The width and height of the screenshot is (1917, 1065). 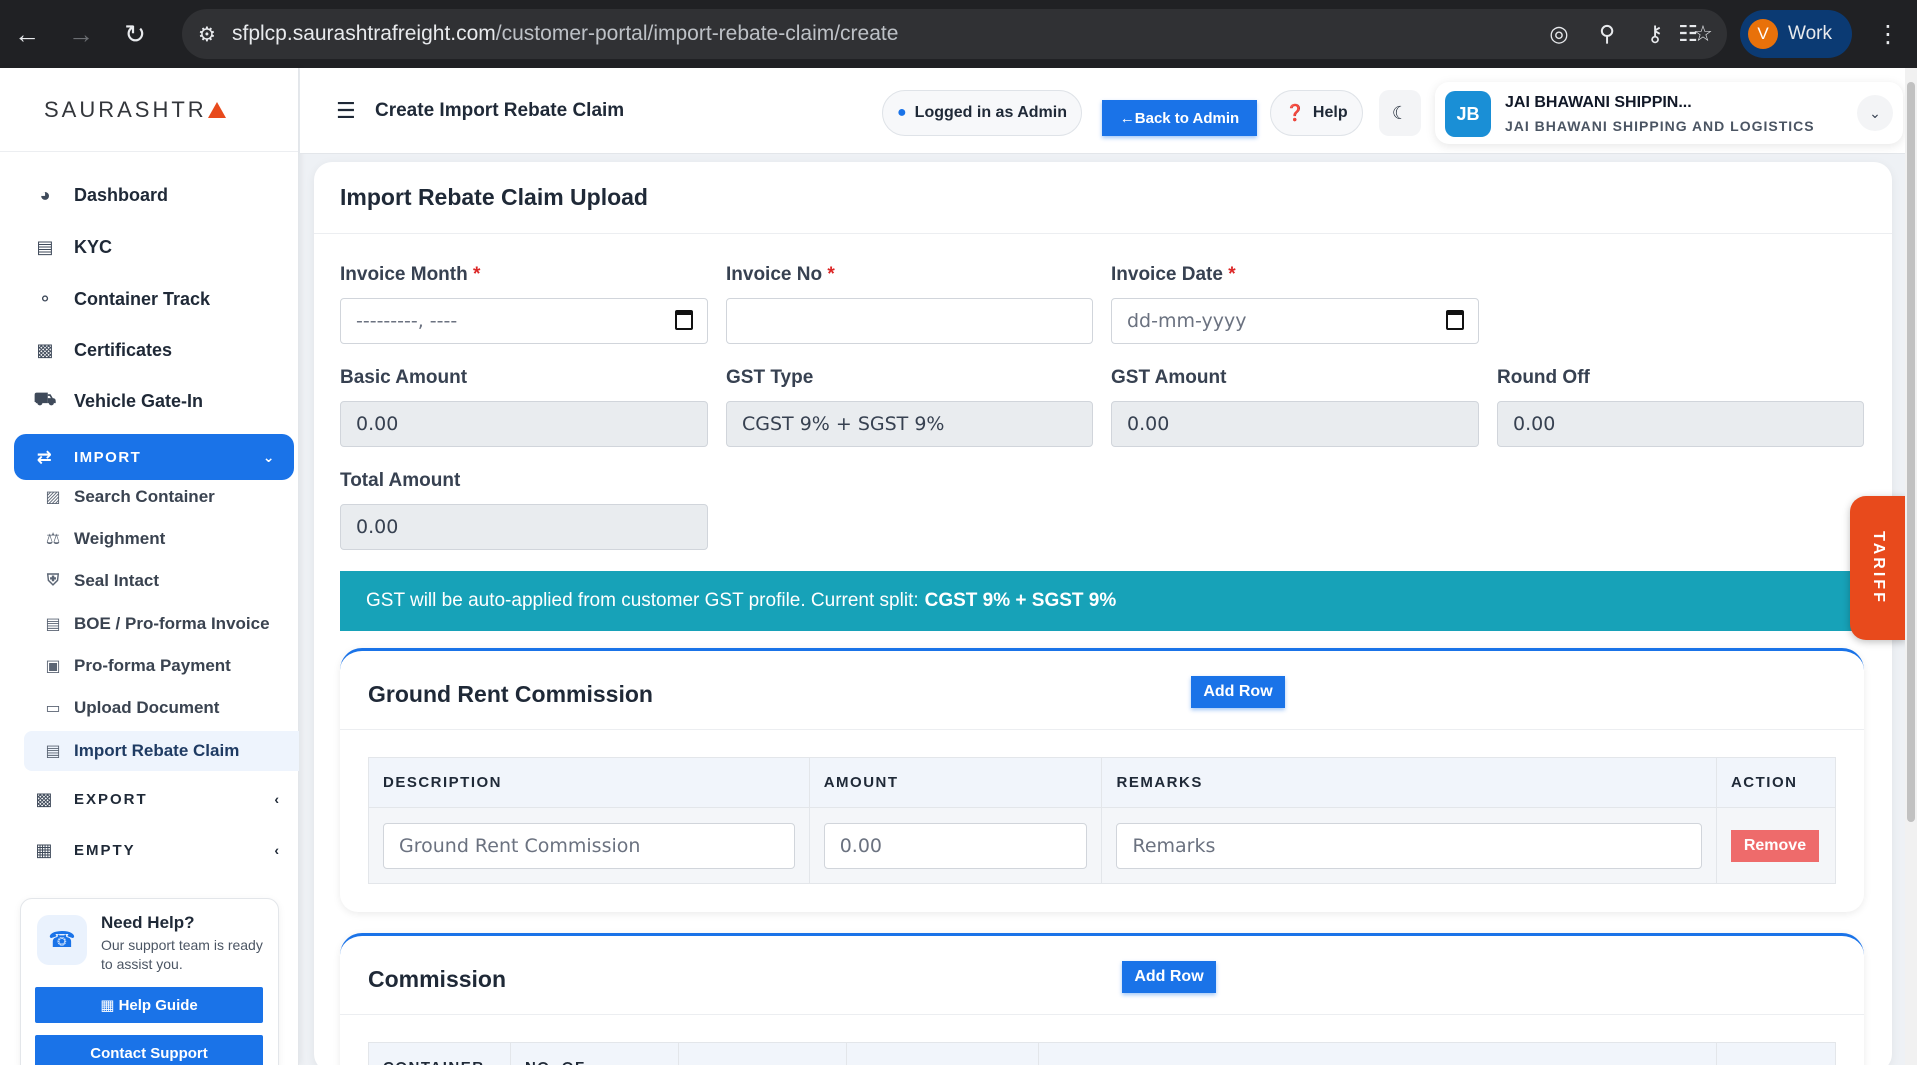 What do you see at coordinates (1295, 113) in the screenshot?
I see `question-circle-icon: ❓` at bounding box center [1295, 113].